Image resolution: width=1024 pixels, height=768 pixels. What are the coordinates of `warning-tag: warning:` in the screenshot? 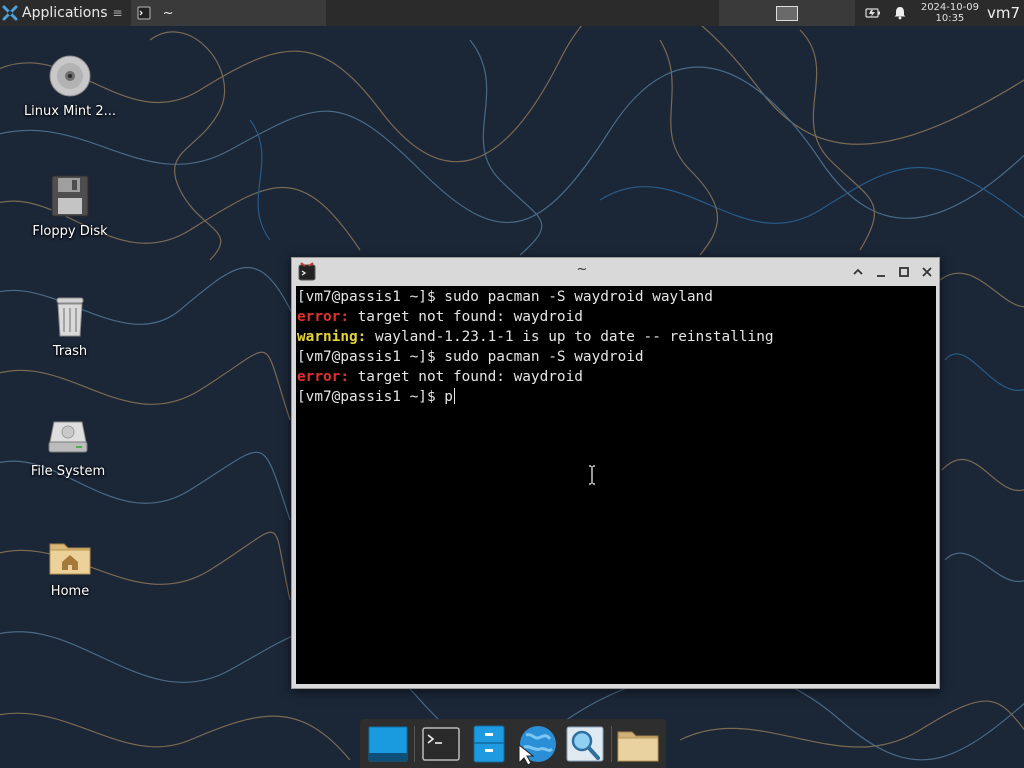 It's located at (332, 337).